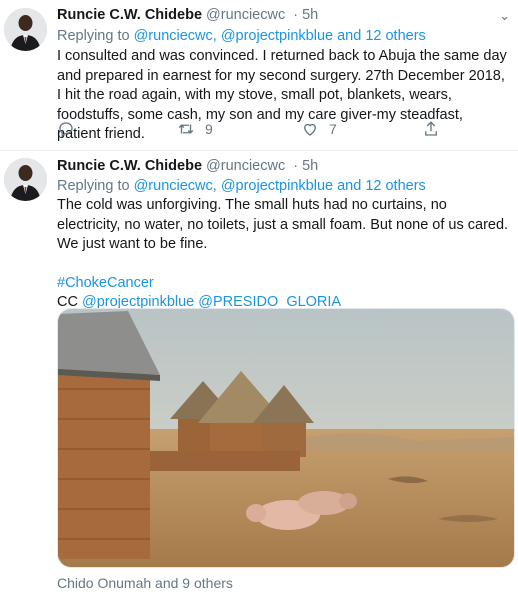 The width and height of the screenshot is (518, 597). What do you see at coordinates (257, 131) in the screenshot?
I see `tweet-actions: 9 7` at bounding box center [257, 131].